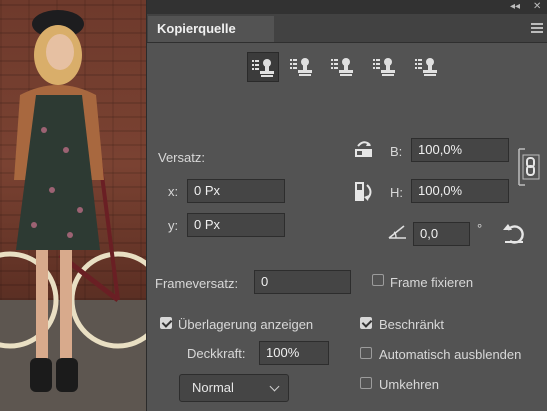 This screenshot has height=411, width=547. What do you see at coordinates (411, 324) in the screenshot?
I see `clipped-label: Beschränkt` at bounding box center [411, 324].